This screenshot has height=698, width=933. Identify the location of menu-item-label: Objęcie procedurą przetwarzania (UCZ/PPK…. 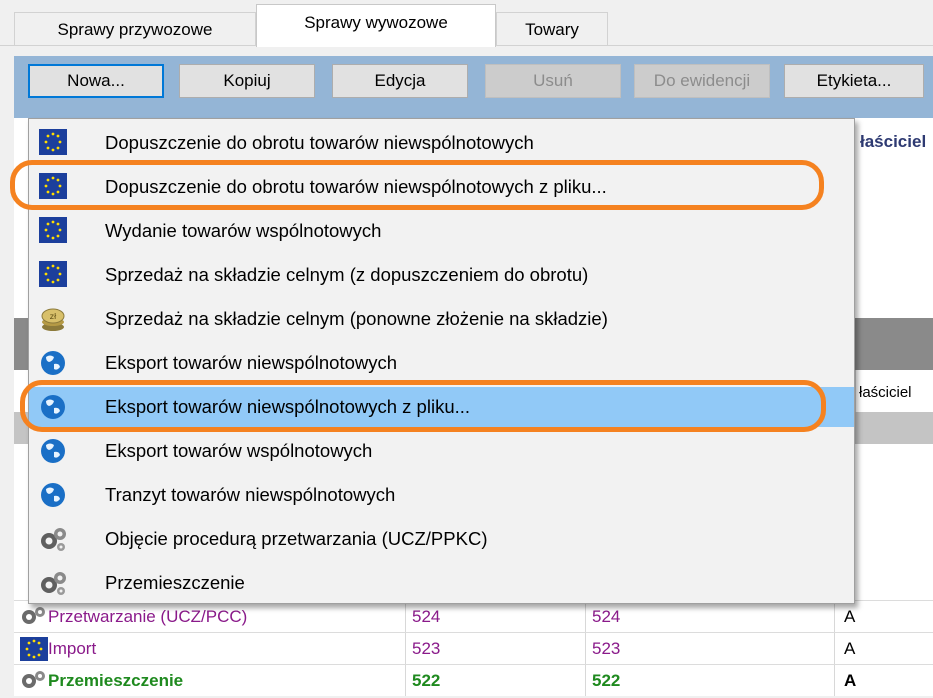
(296, 538).